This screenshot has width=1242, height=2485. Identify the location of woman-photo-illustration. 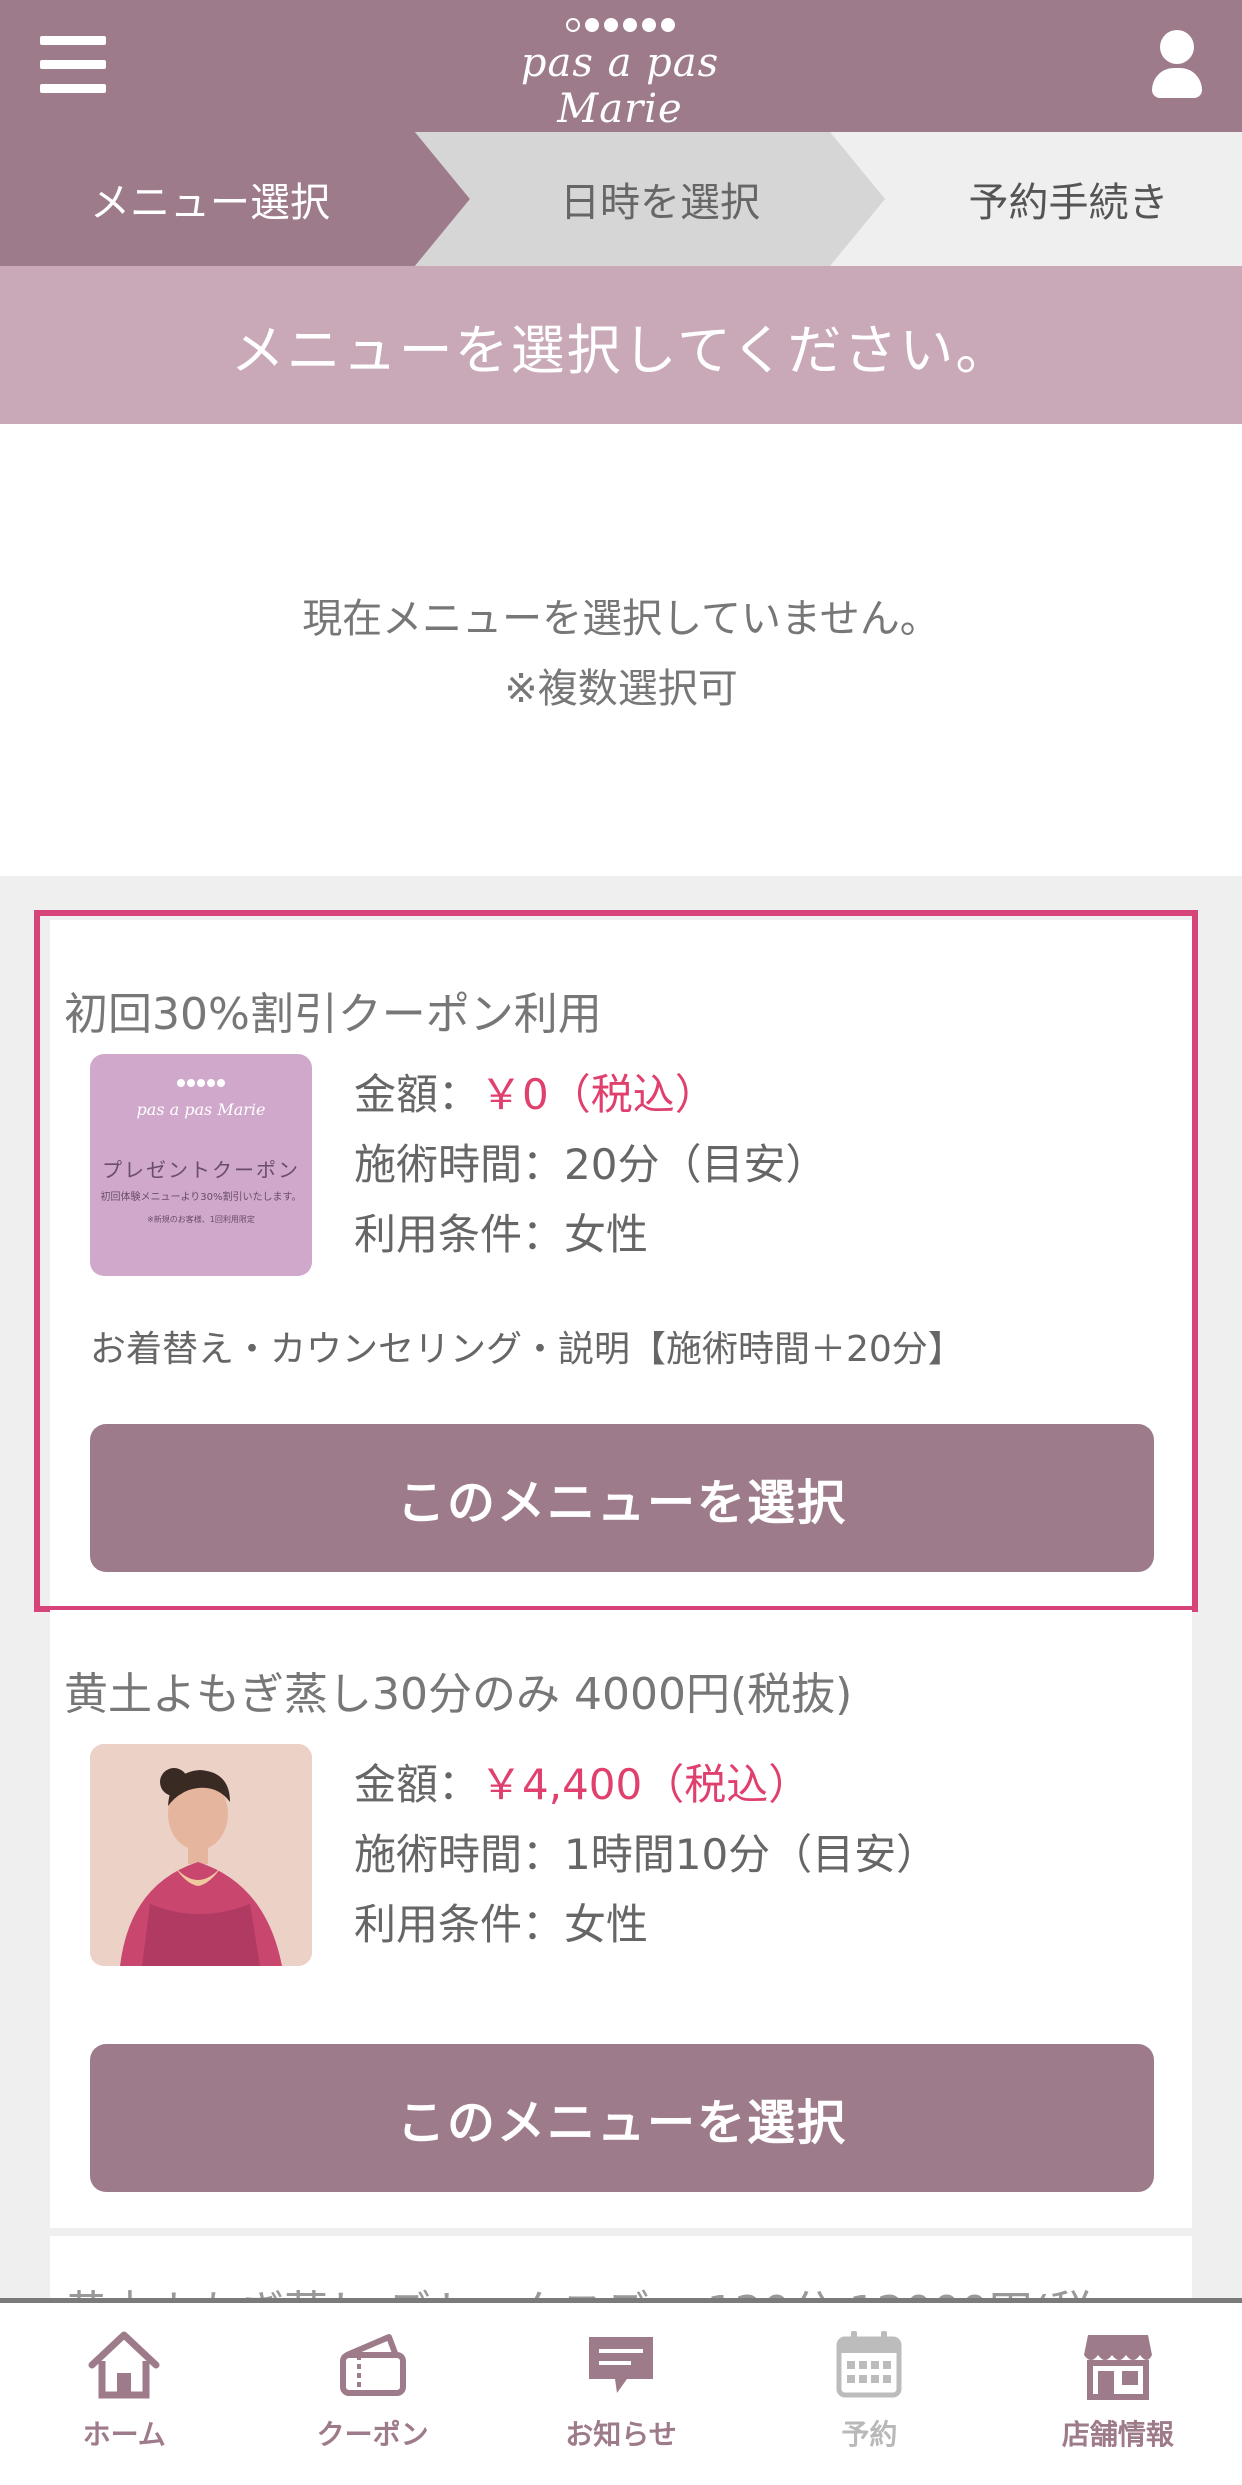
(201, 1855).